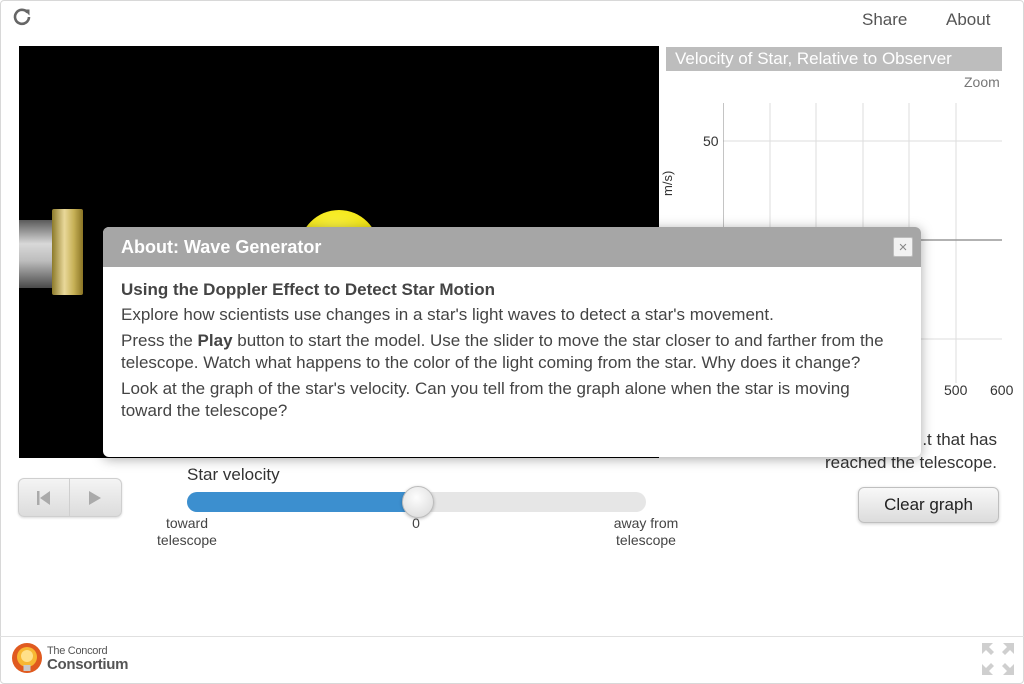 This screenshot has height=684, width=1024. I want to click on telescope-lens, so click(67, 252).